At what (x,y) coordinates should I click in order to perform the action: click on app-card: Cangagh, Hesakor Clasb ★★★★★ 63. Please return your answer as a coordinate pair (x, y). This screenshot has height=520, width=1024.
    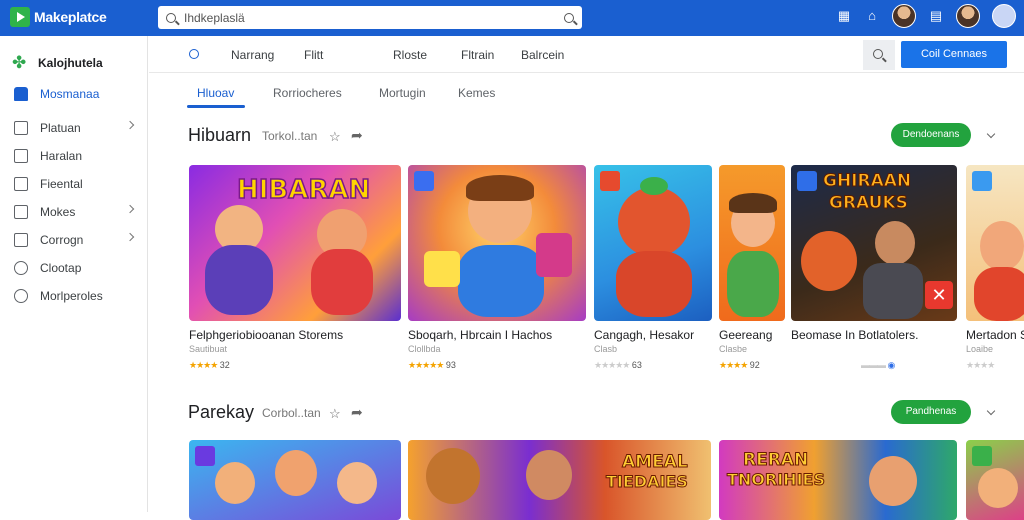
    Looking at the image, I should click on (653, 272).